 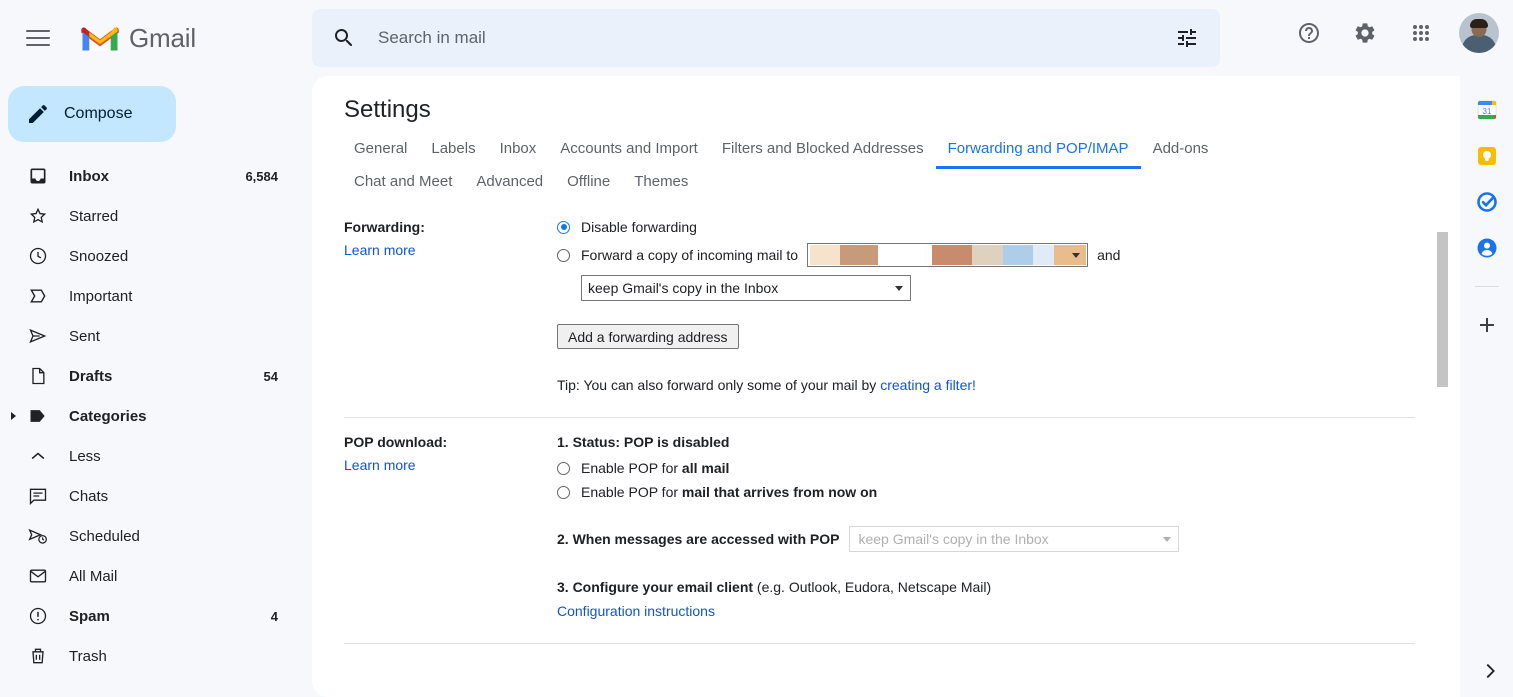 What do you see at coordinates (38, 296) in the screenshot?
I see `important-icon` at bounding box center [38, 296].